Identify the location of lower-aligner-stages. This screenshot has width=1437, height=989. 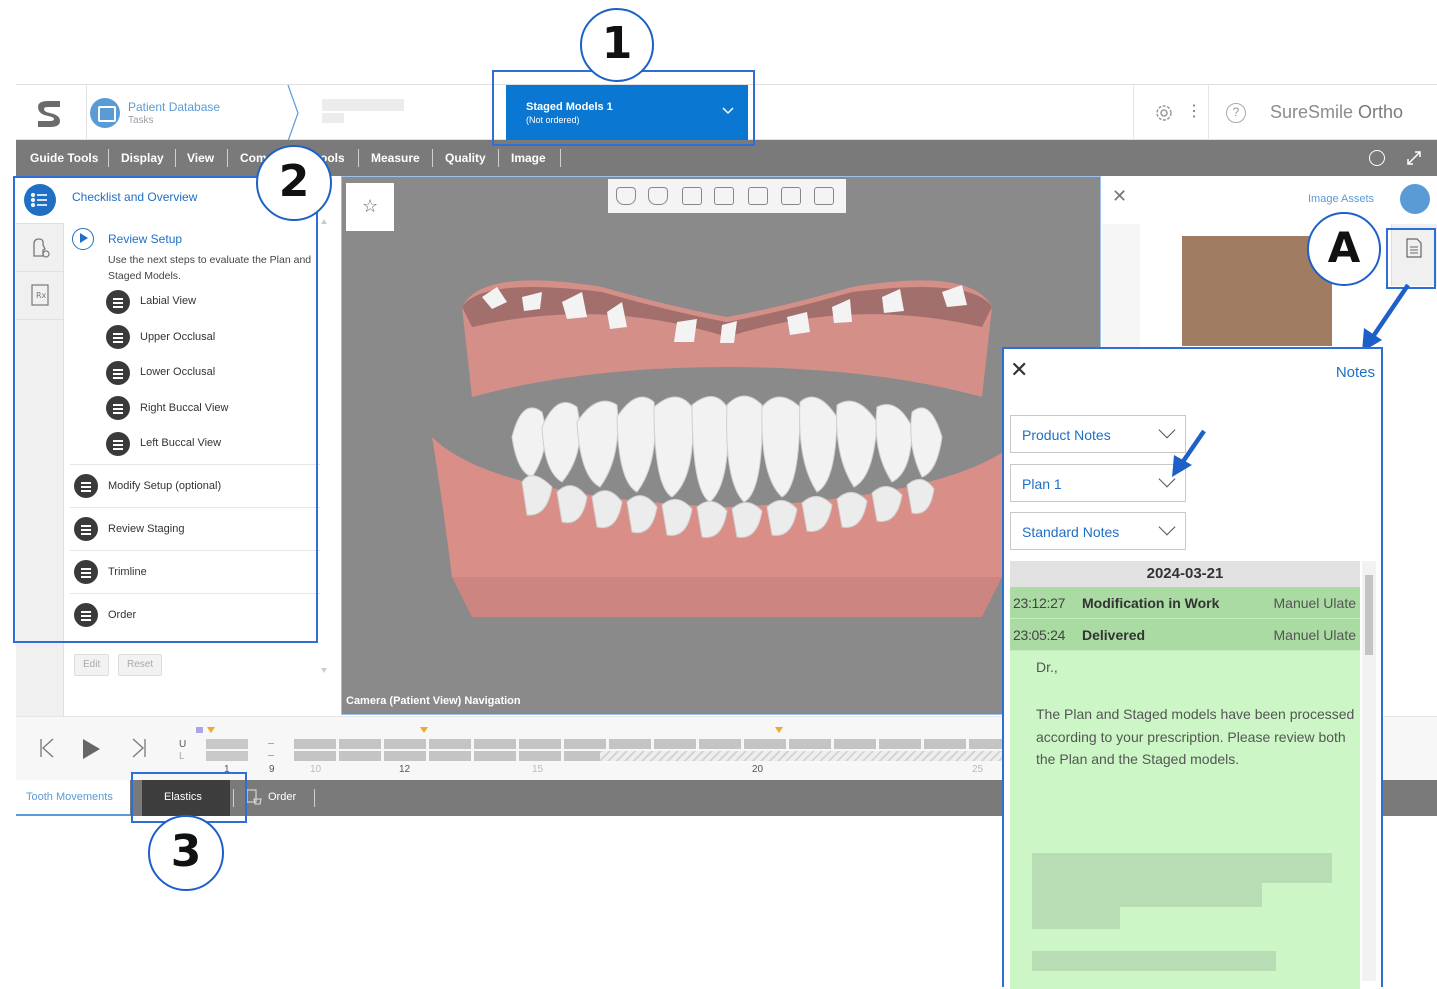
(447, 756).